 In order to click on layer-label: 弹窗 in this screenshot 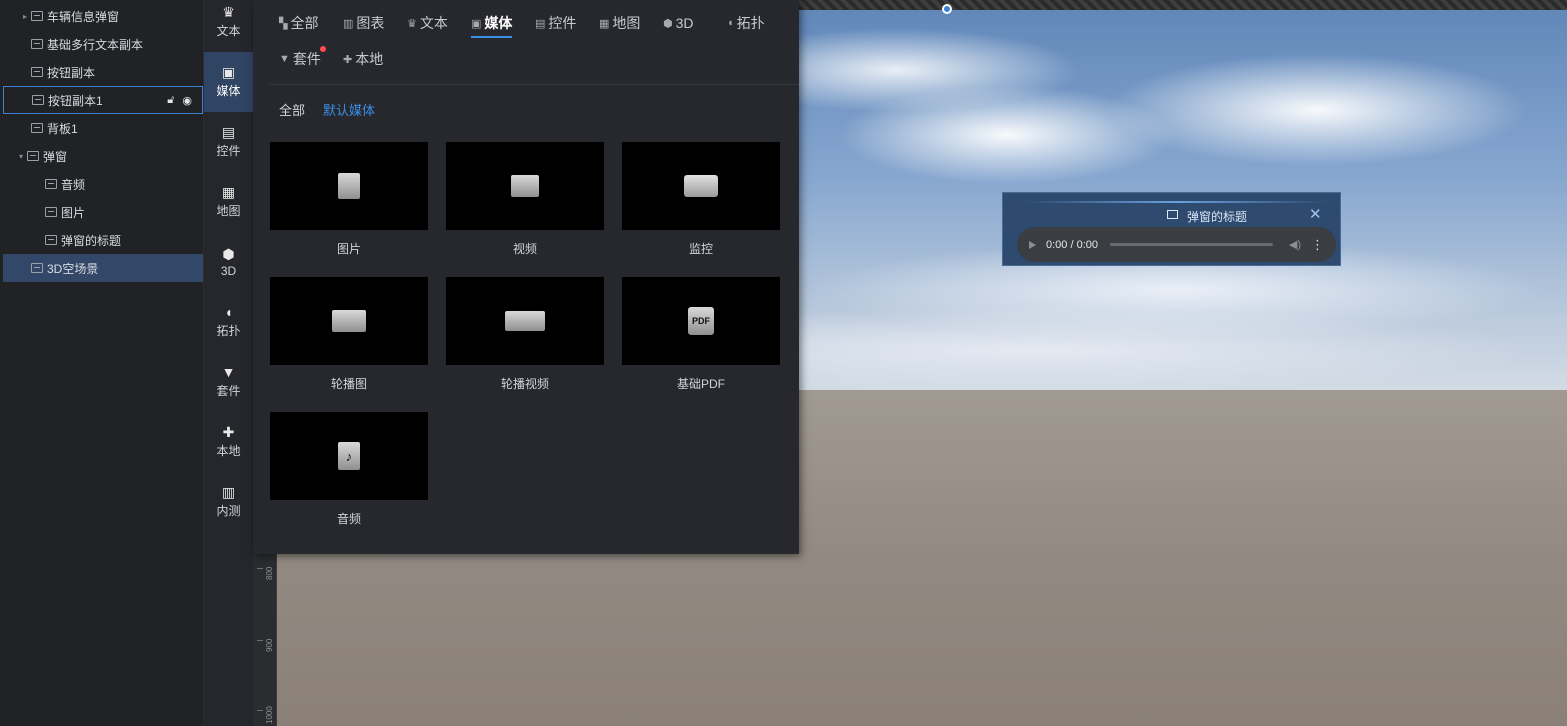, I will do `click(55, 156)`.